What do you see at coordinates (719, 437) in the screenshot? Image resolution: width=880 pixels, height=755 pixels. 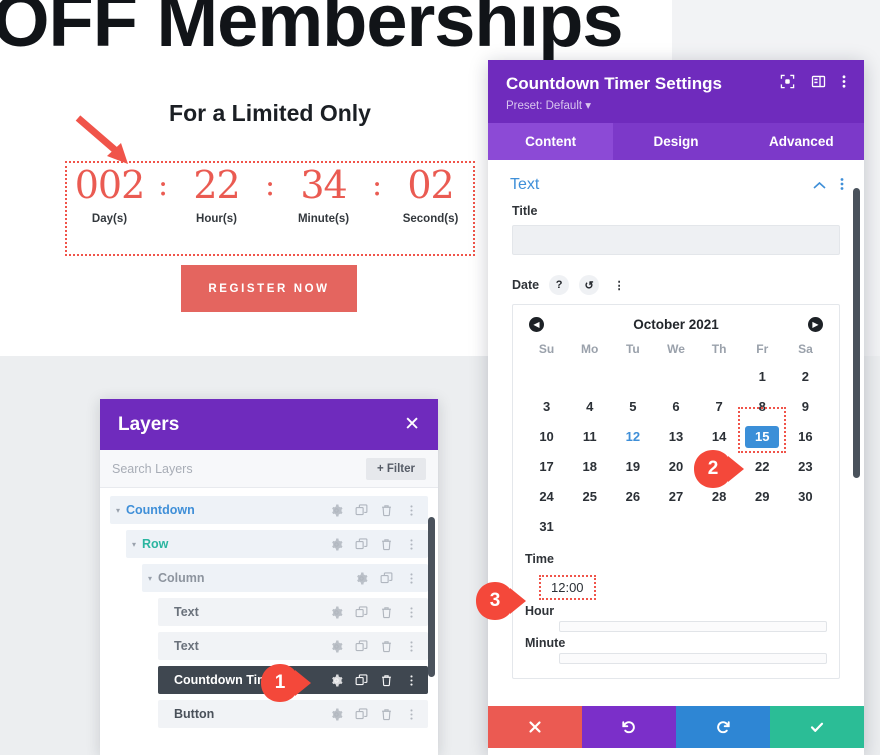 I see `calendar-day-cell: 14` at bounding box center [719, 437].